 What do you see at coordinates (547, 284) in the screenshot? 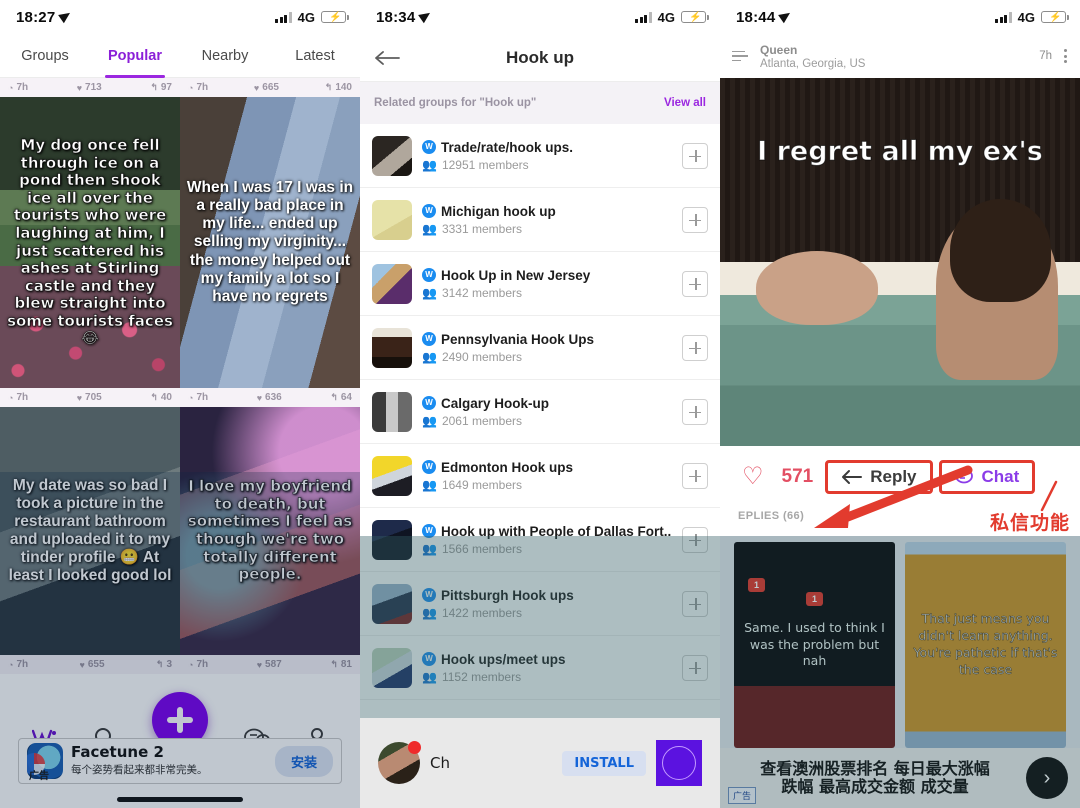
I see `group-info: Hook Up in New Jersey 👥 3142 members` at bounding box center [547, 284].